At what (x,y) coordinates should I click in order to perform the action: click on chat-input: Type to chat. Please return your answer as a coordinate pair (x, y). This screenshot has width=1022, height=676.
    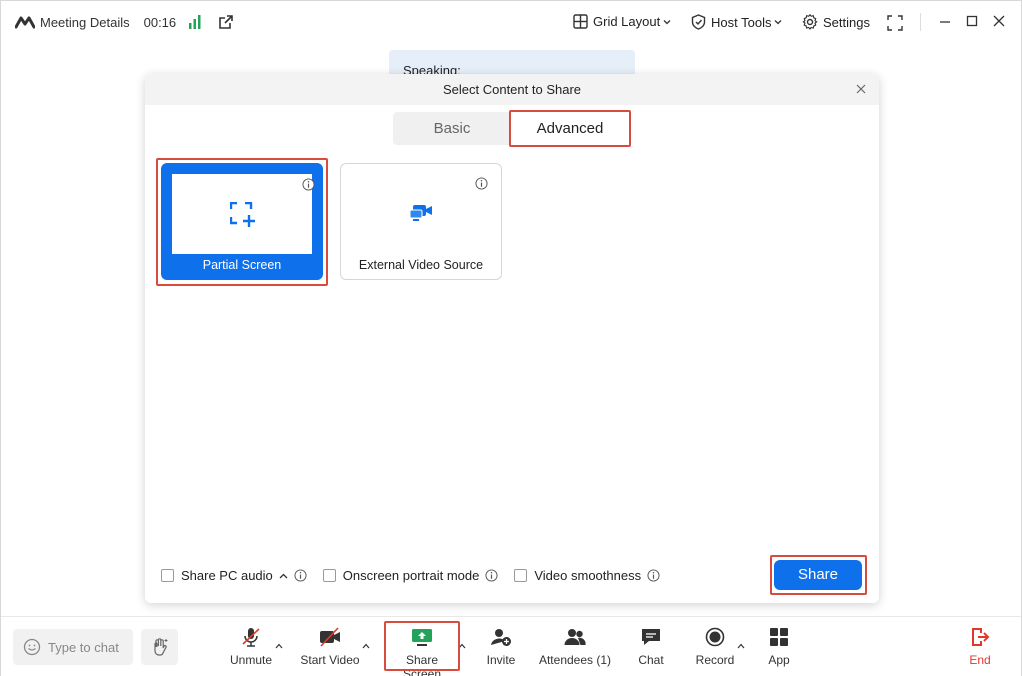
    Looking at the image, I should click on (73, 647).